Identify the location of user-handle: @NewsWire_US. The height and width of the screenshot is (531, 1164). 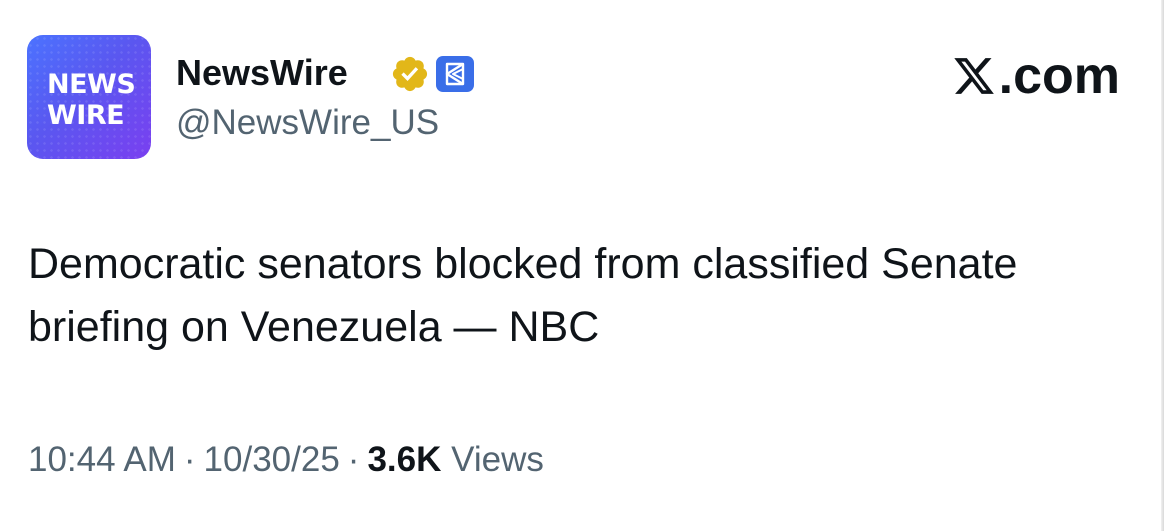
(307, 123).